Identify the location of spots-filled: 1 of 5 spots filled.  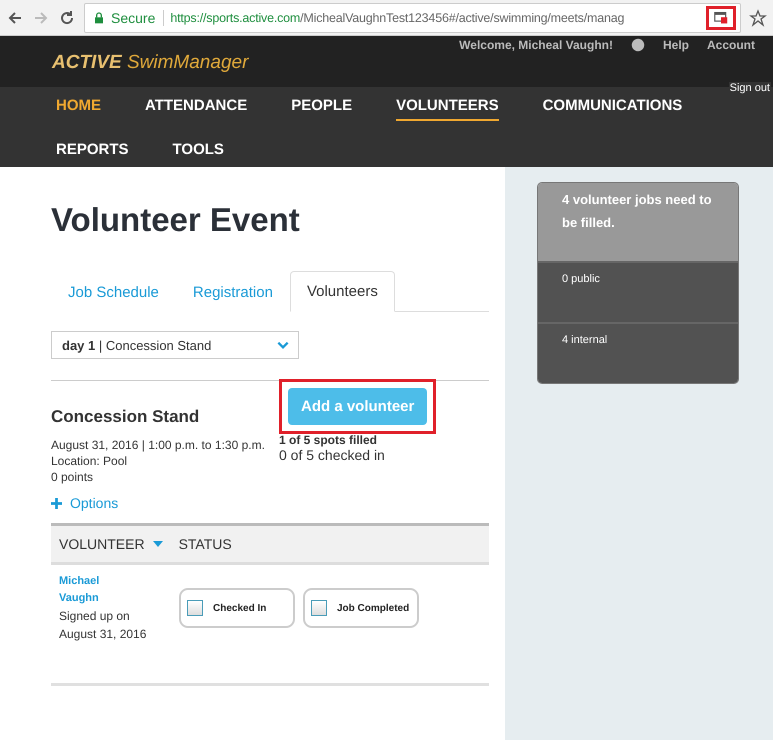
(328, 440).